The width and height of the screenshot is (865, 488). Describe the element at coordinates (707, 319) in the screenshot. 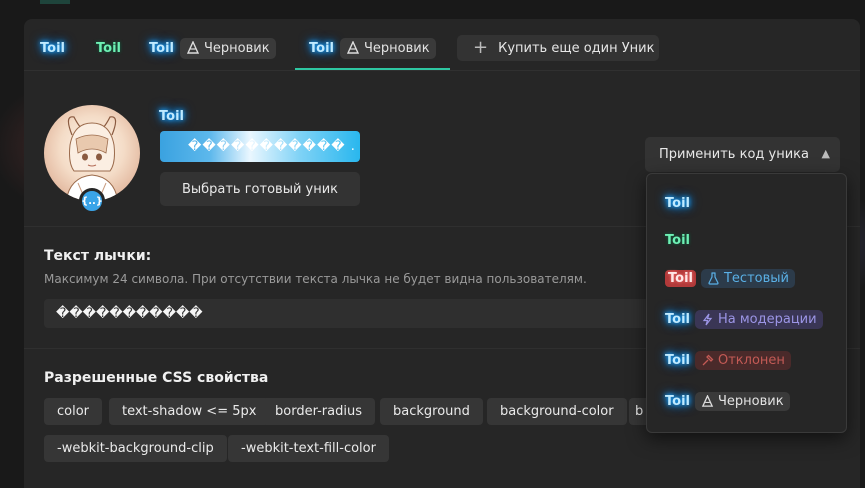

I see `lightning-icon` at that location.